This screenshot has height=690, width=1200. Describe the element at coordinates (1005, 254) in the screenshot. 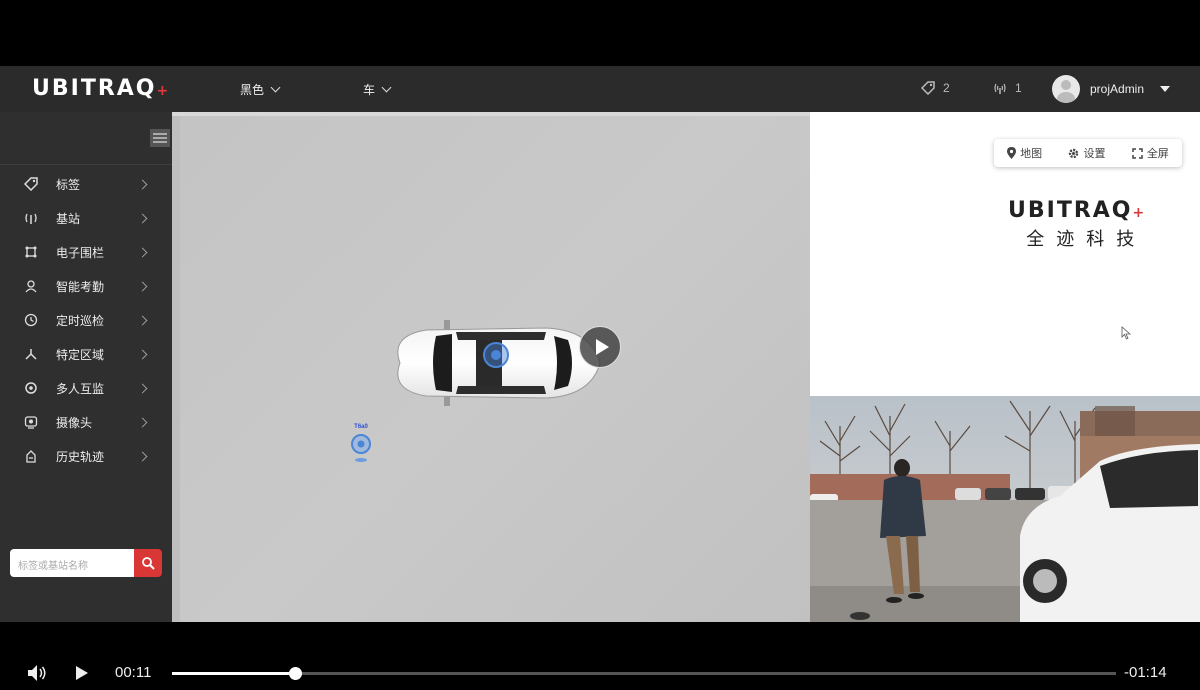

I see `right-panel: 地图 设置 全屏 UBITRAQ+ 全迹科技` at that location.